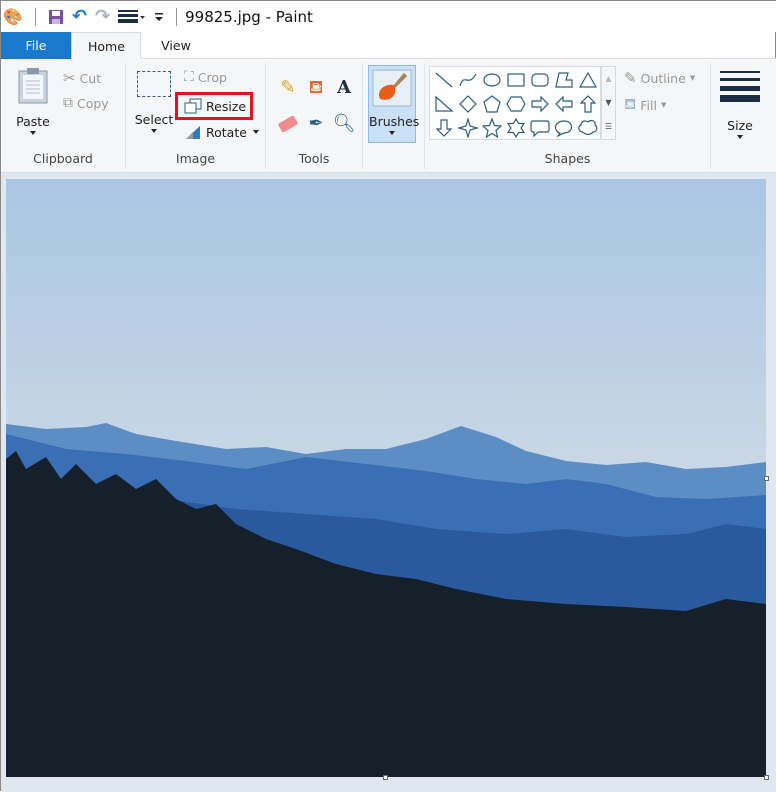 The height and width of the screenshot is (792, 776). Describe the element at coordinates (540, 128) in the screenshot. I see `shape-rounded-callout-icon` at that location.